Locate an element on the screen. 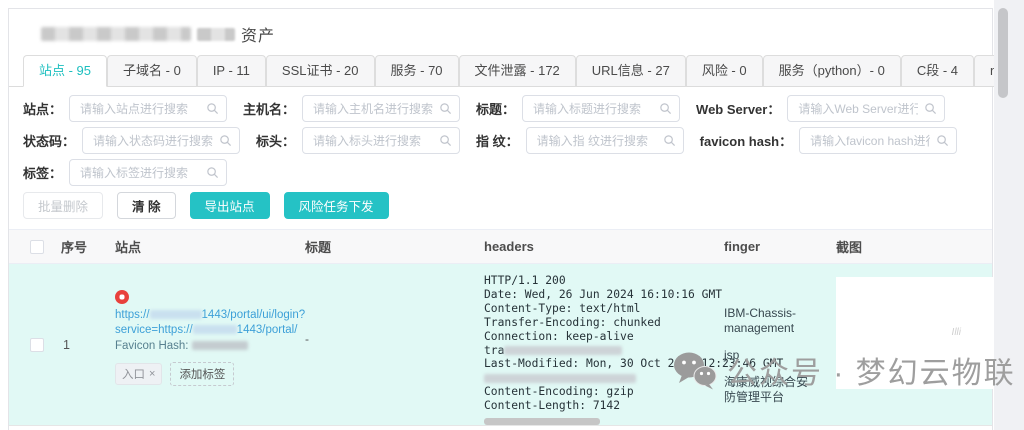  tab-c-segment: C段 - 4 is located at coordinates (937, 71).